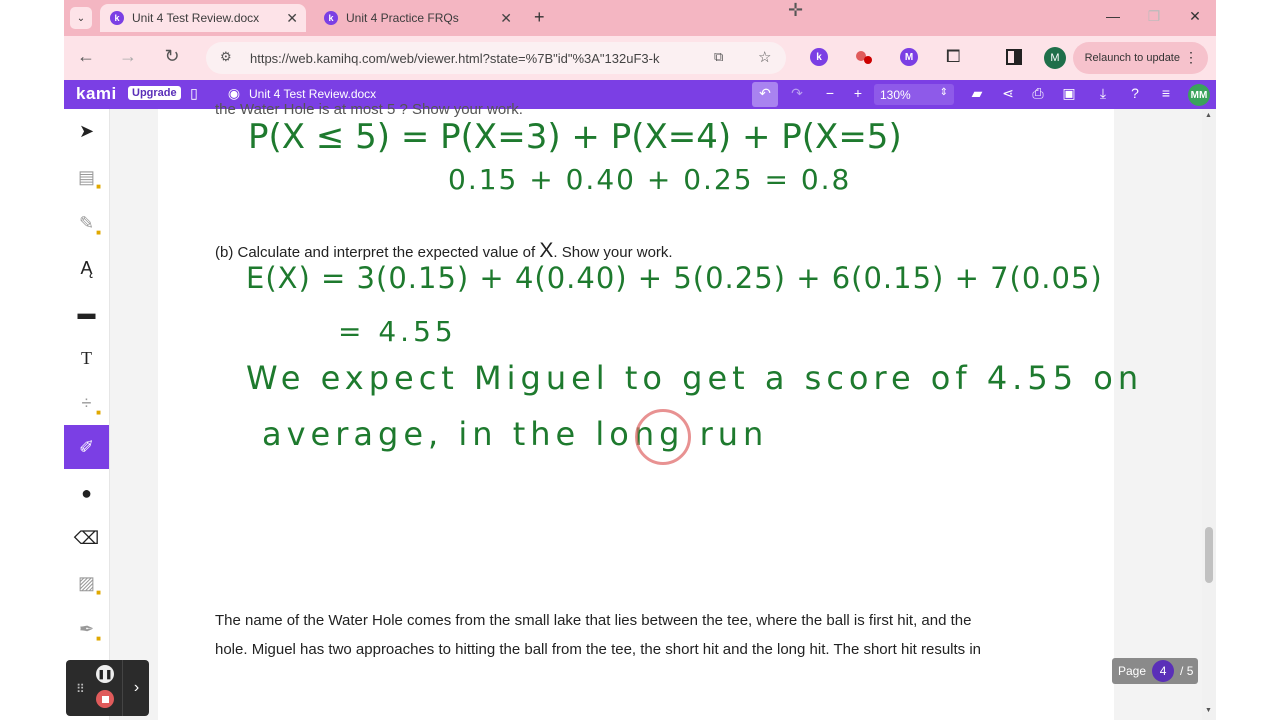  I want to click on question-b-suffix: . Show your work., so click(613, 252).